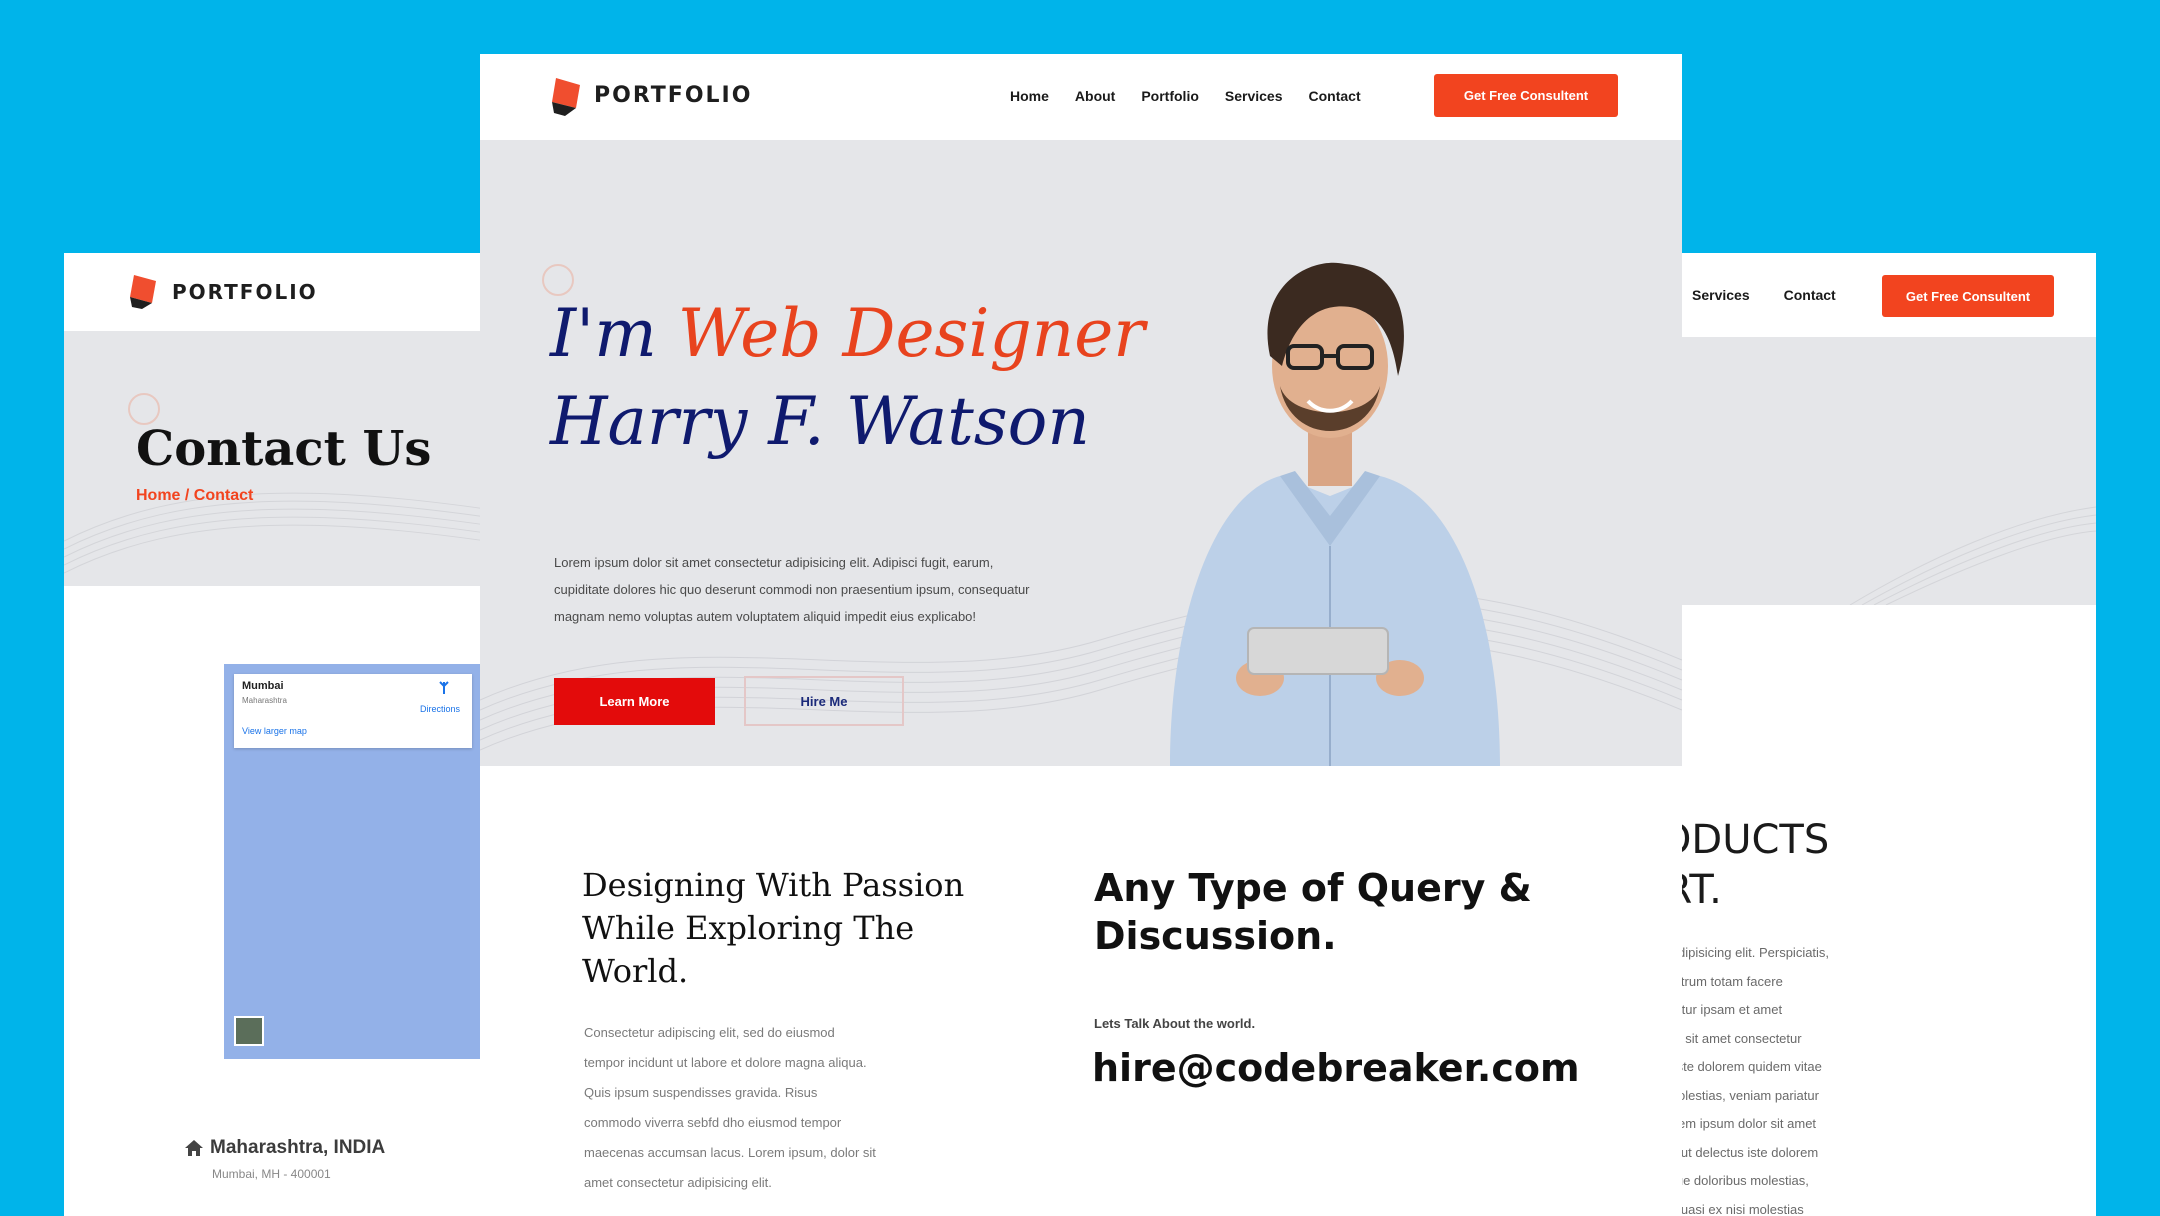  Describe the element at coordinates (1335, 514) in the screenshot. I see `profile-photo` at that location.